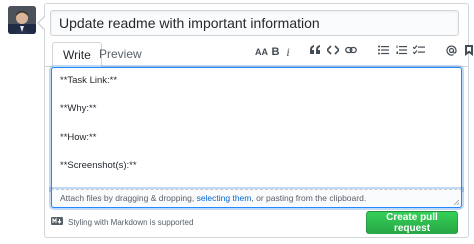 This screenshot has width=474, height=244. Describe the element at coordinates (351, 52) in the screenshot. I see `link-icon` at that location.